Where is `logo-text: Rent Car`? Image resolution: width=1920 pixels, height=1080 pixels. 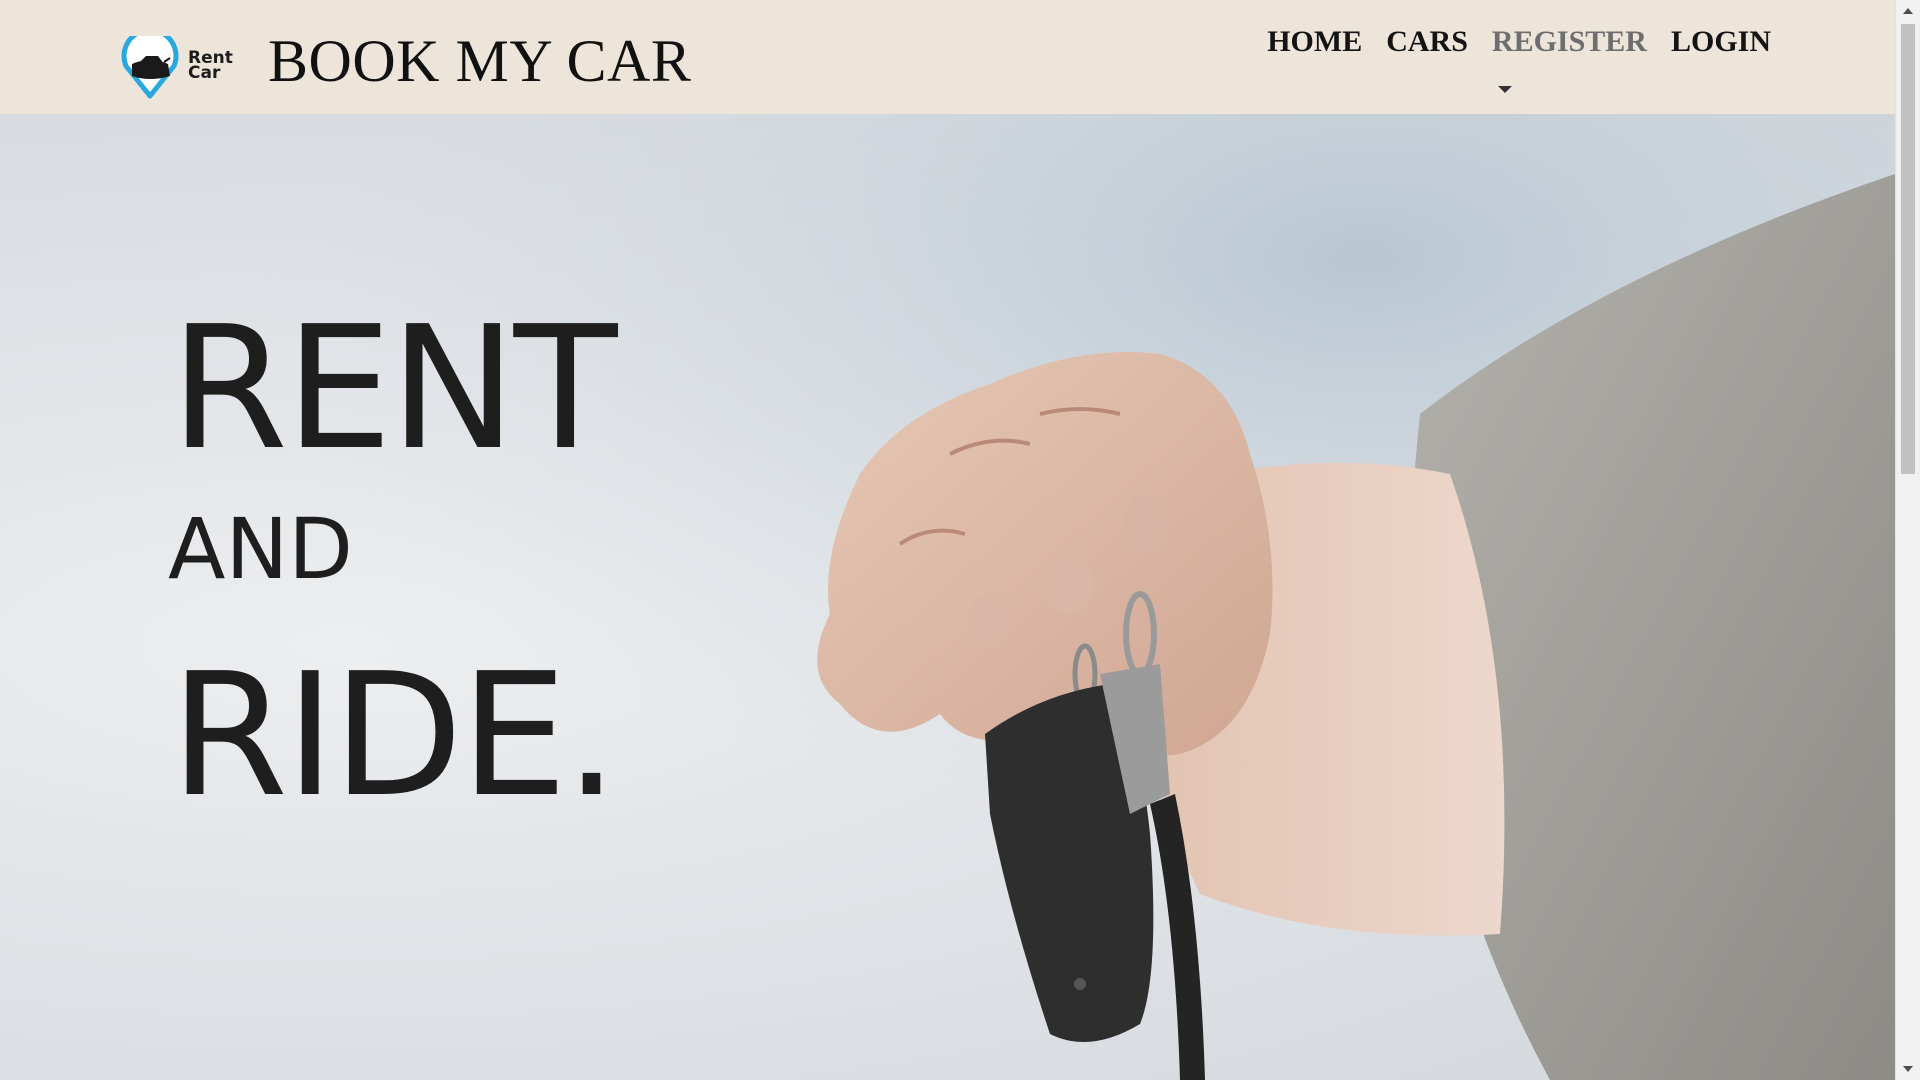 logo-text: Rent Car is located at coordinates (210, 66).